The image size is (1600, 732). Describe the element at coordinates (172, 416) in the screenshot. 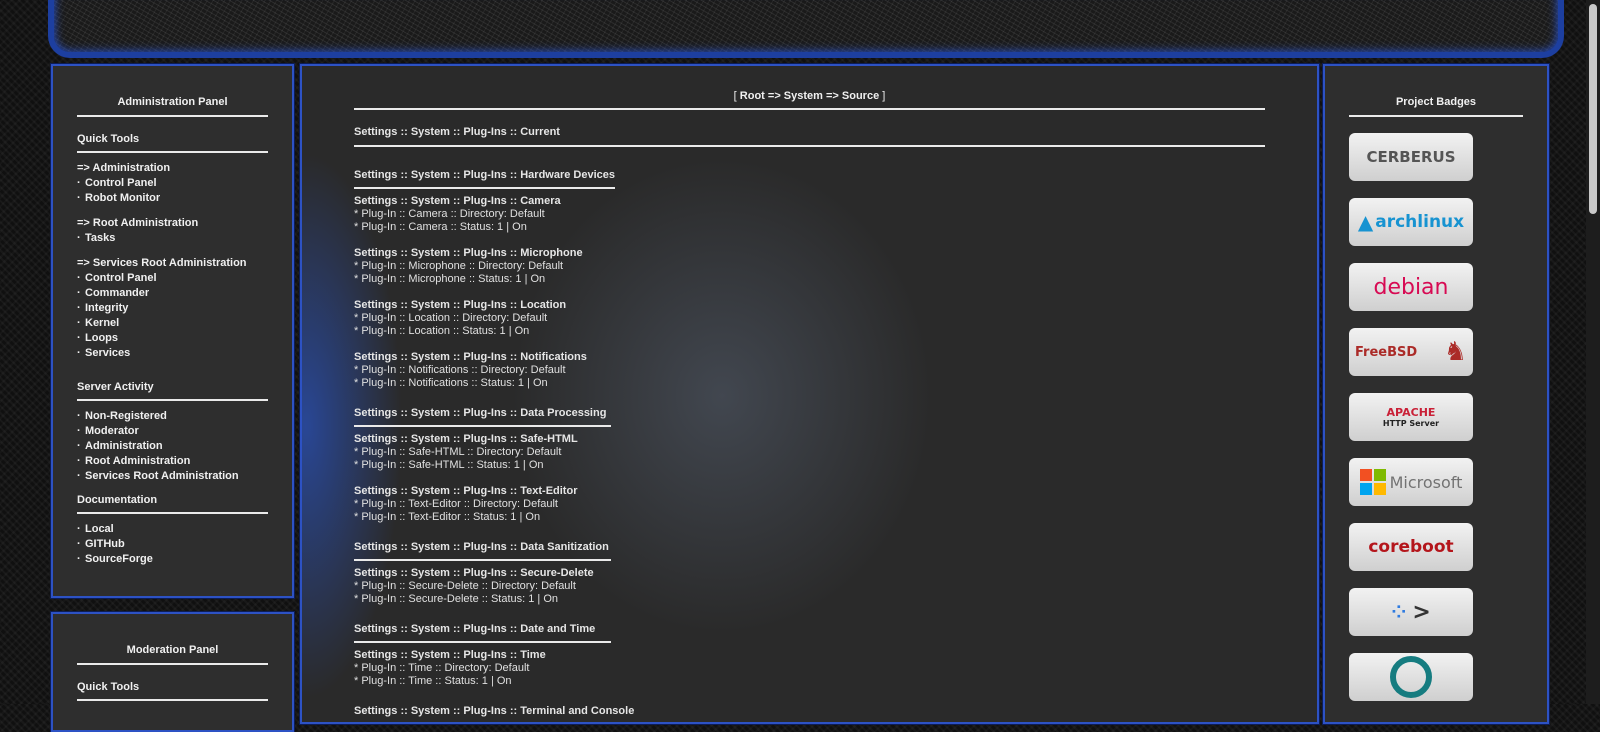

I see `nav-item-non-registered: · Non-Registered` at that location.